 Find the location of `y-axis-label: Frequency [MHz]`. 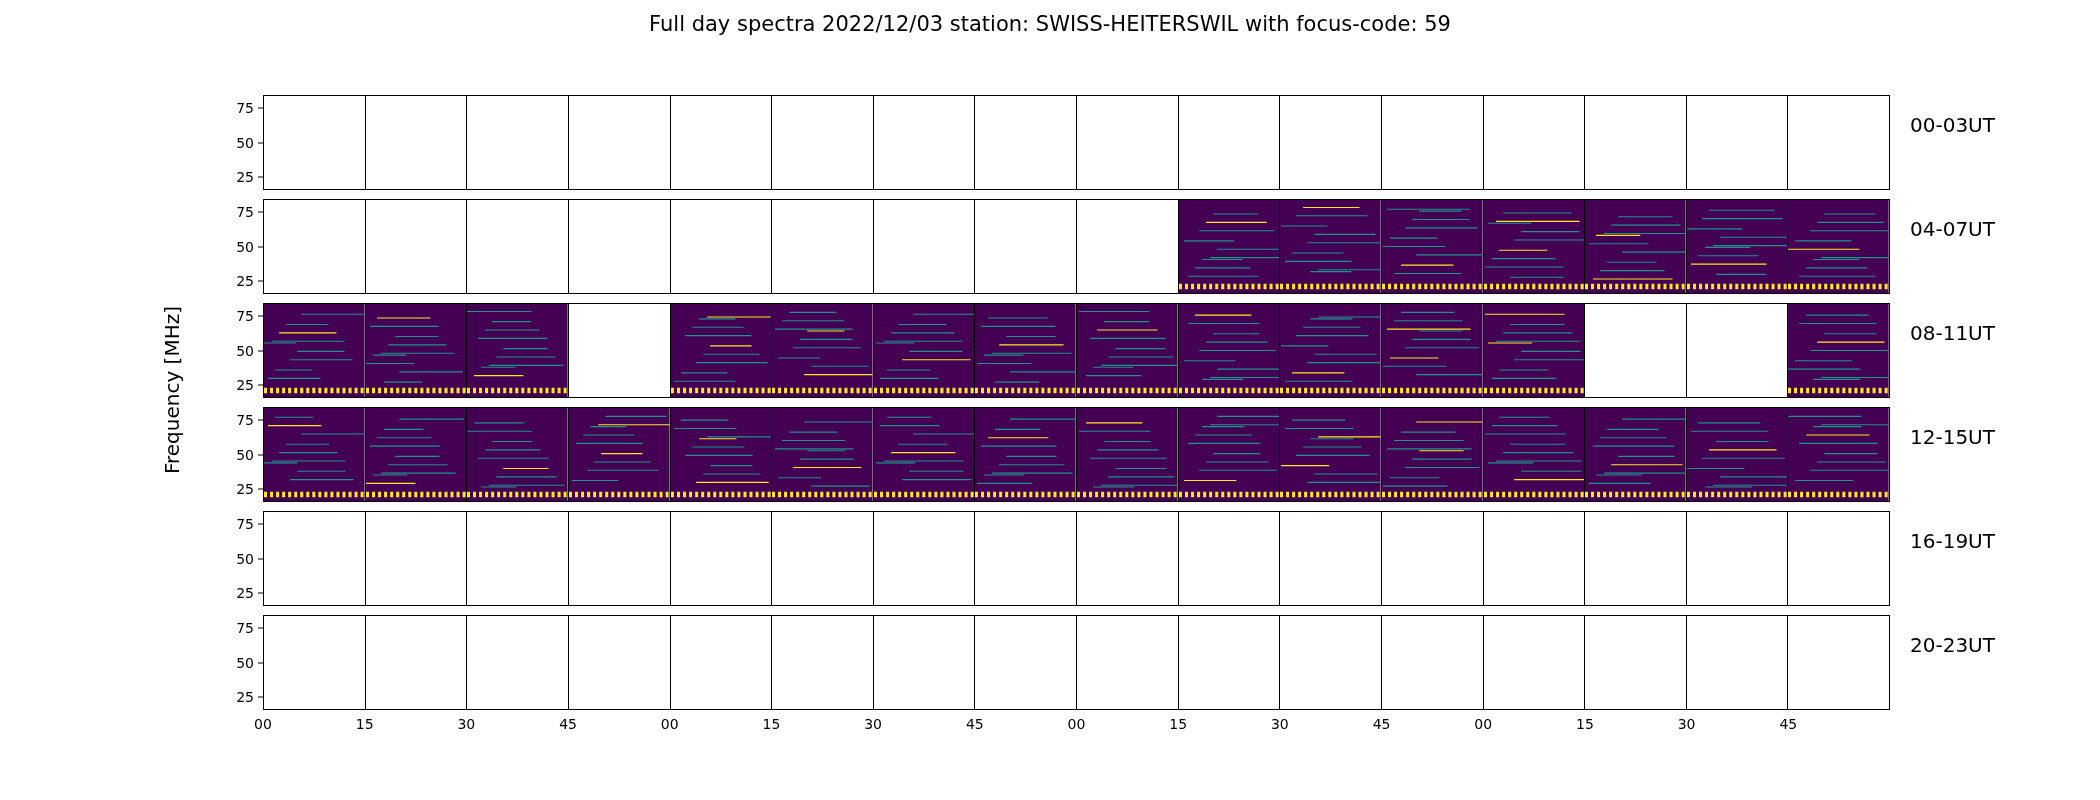

y-axis-label: Frequency [MHz] is located at coordinates (172, 390).